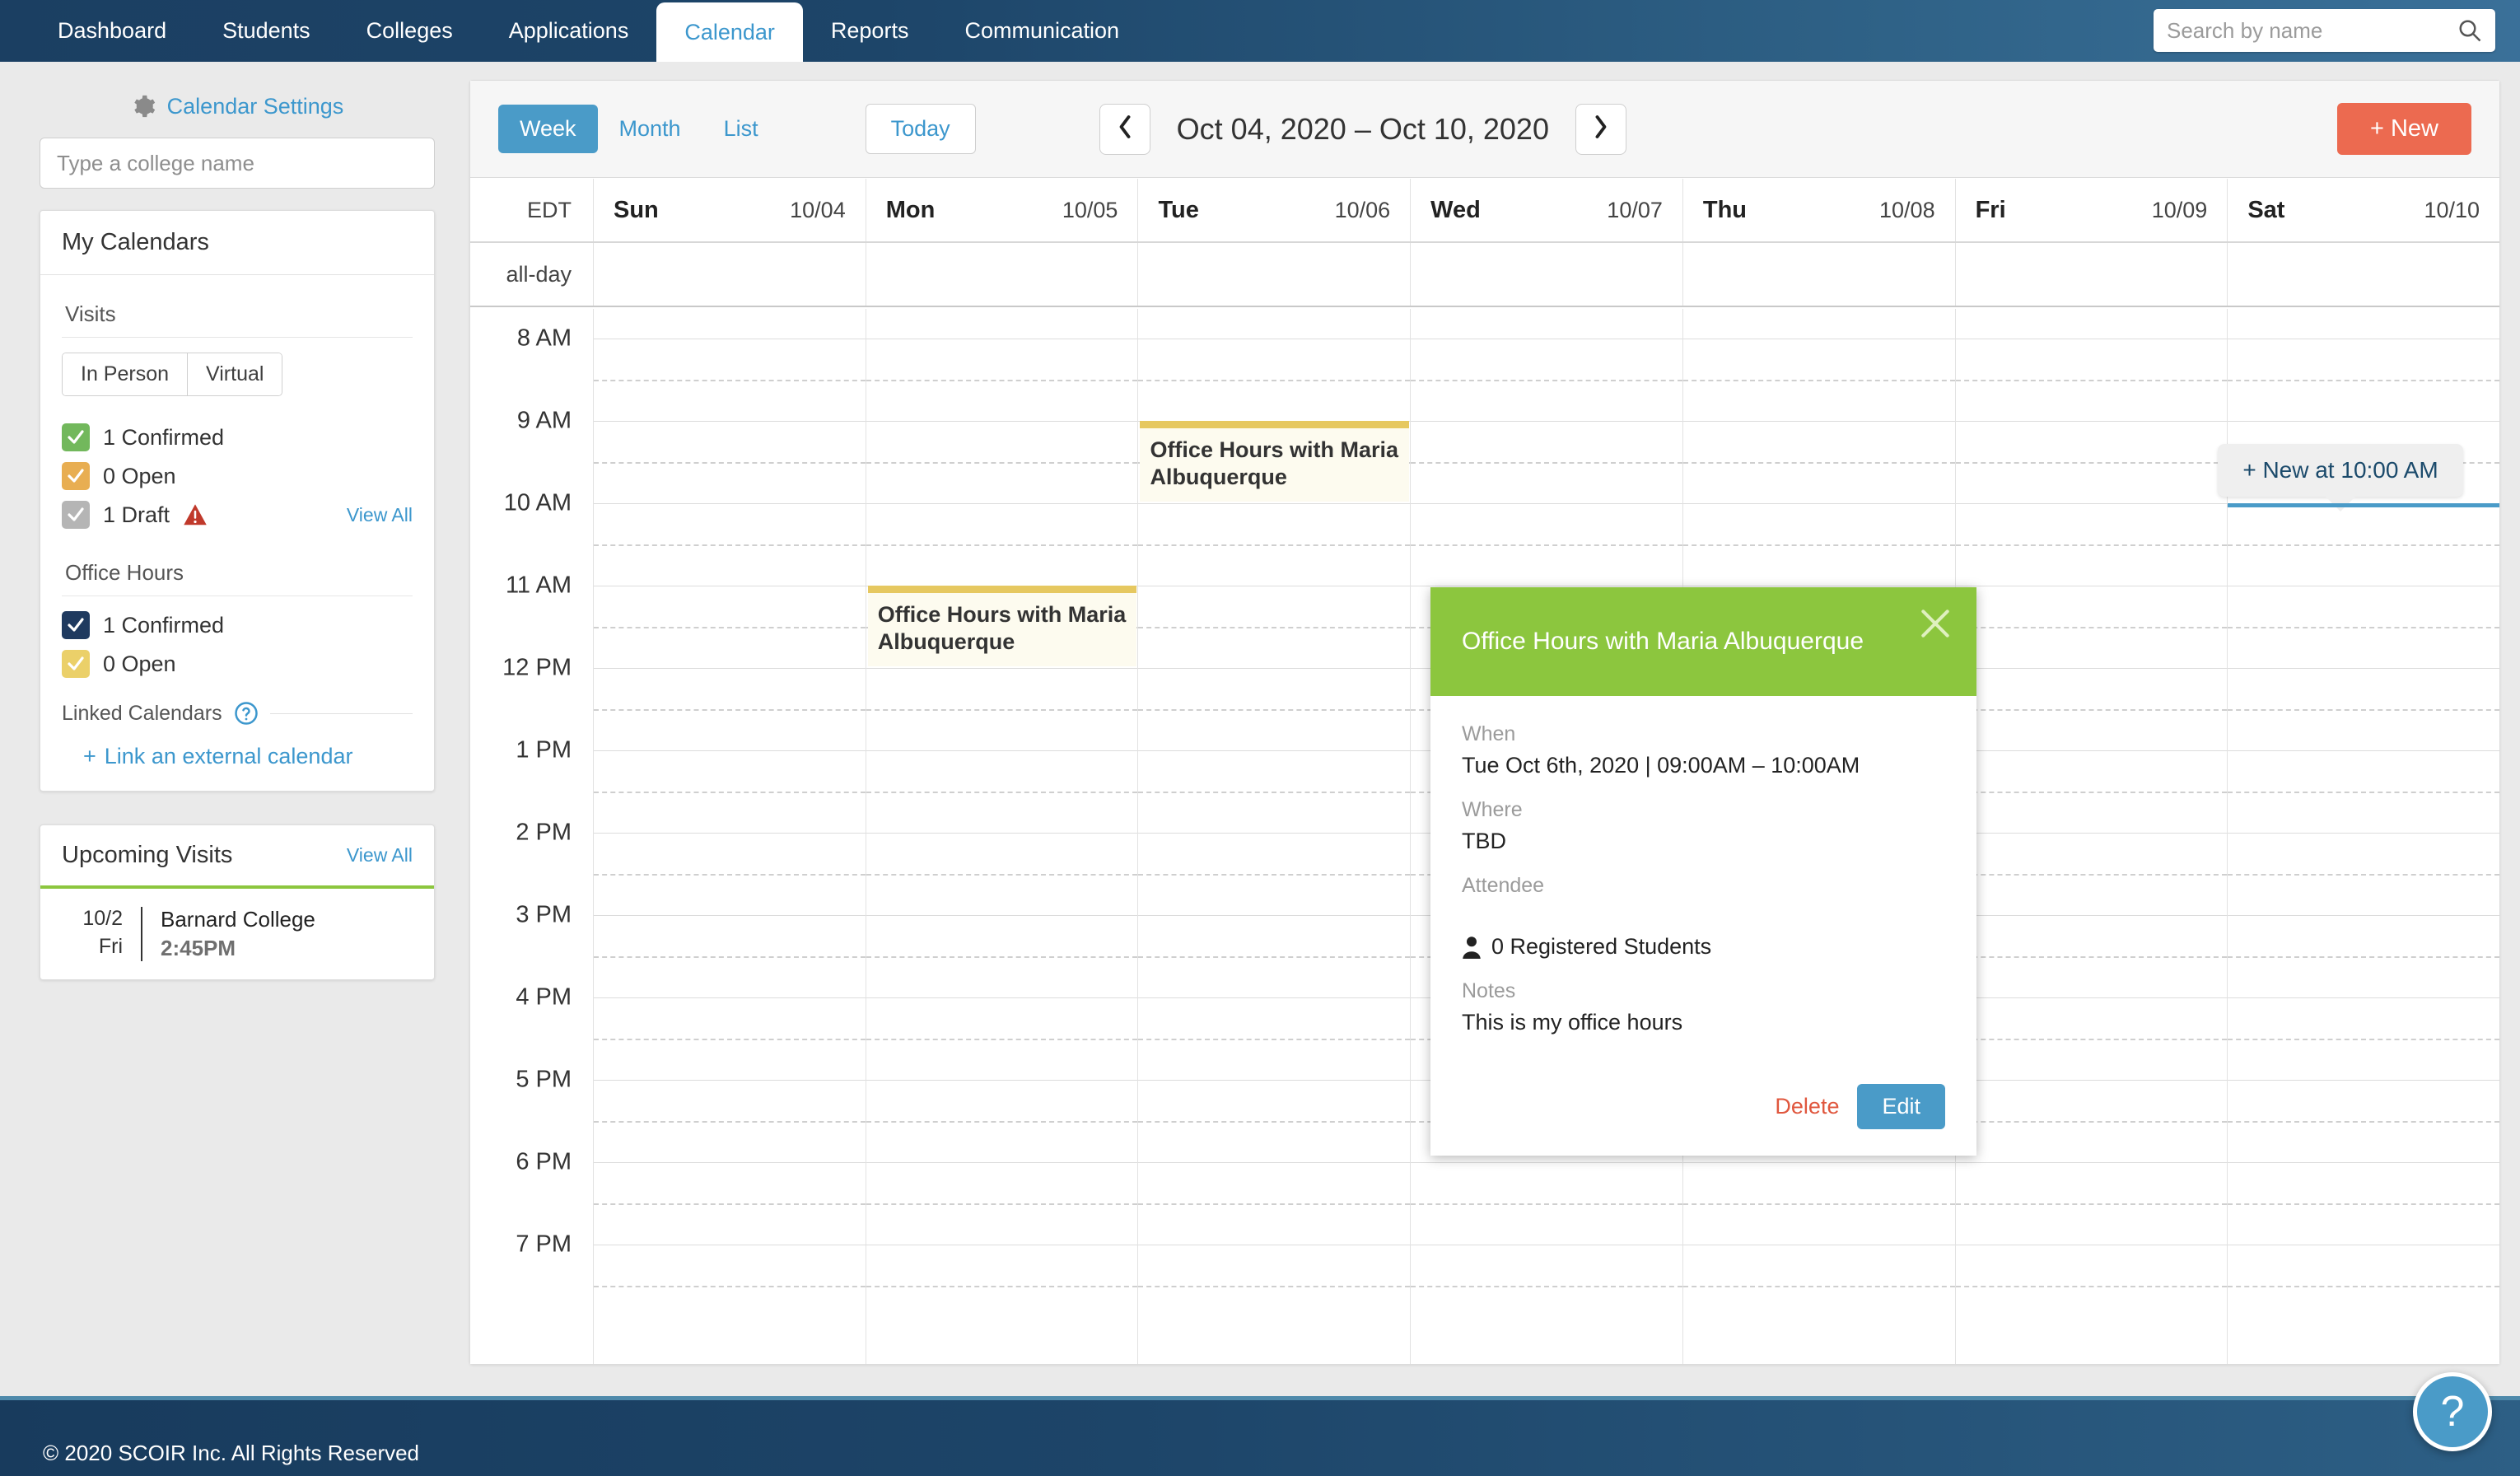  I want to click on search-box, so click(2324, 30).